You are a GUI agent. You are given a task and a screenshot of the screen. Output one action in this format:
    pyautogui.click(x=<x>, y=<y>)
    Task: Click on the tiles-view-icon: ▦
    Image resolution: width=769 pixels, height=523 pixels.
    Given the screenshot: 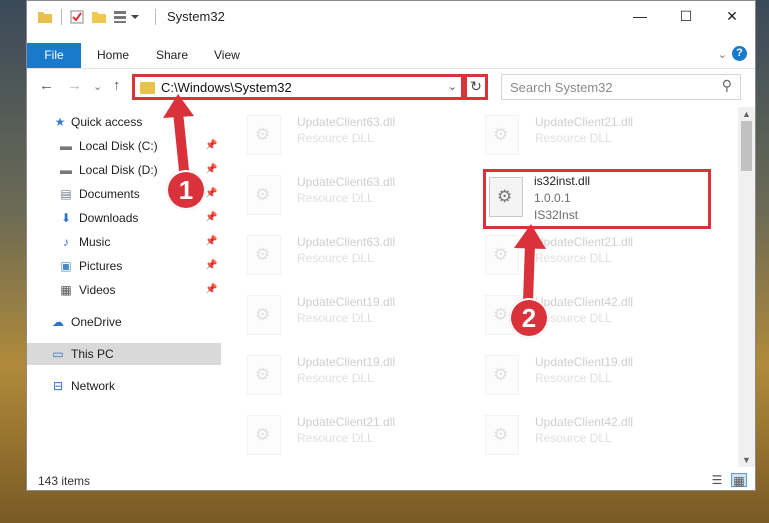 What is the action you would take?
    pyautogui.click(x=739, y=480)
    